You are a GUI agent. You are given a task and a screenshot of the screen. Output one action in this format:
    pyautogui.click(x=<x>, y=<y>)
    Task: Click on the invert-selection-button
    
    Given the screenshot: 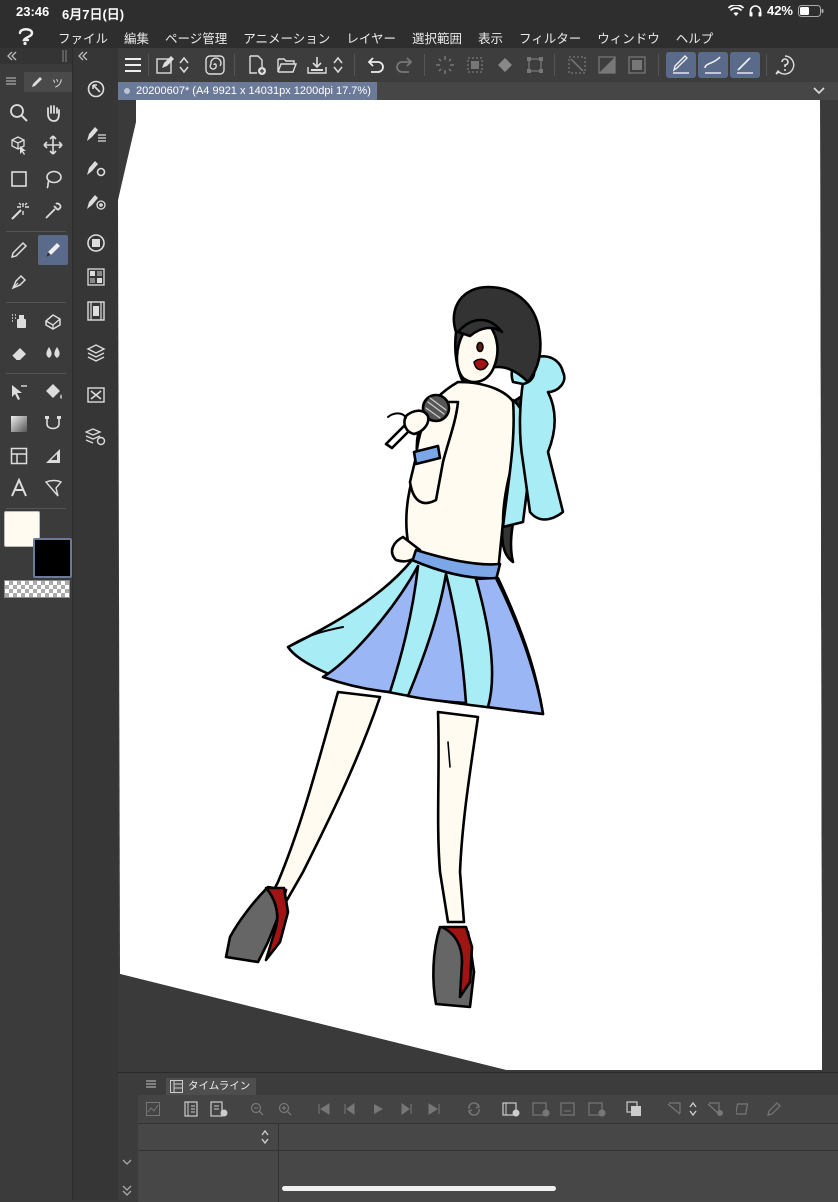 What is the action you would take?
    pyautogui.click(x=607, y=65)
    